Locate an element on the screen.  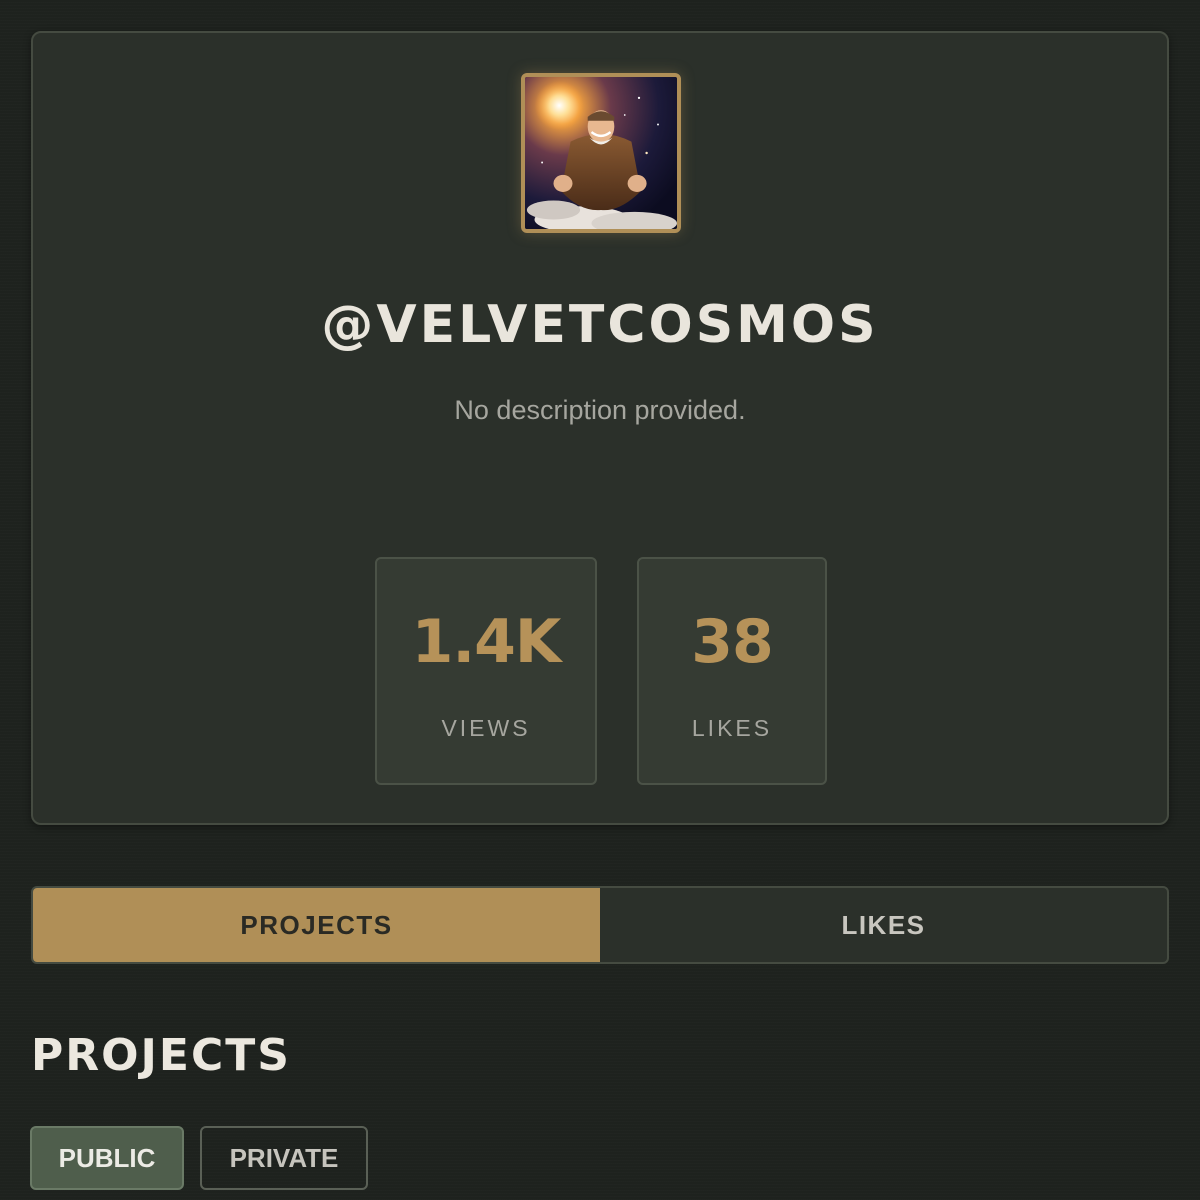
avatar-image is located at coordinates (601, 153).